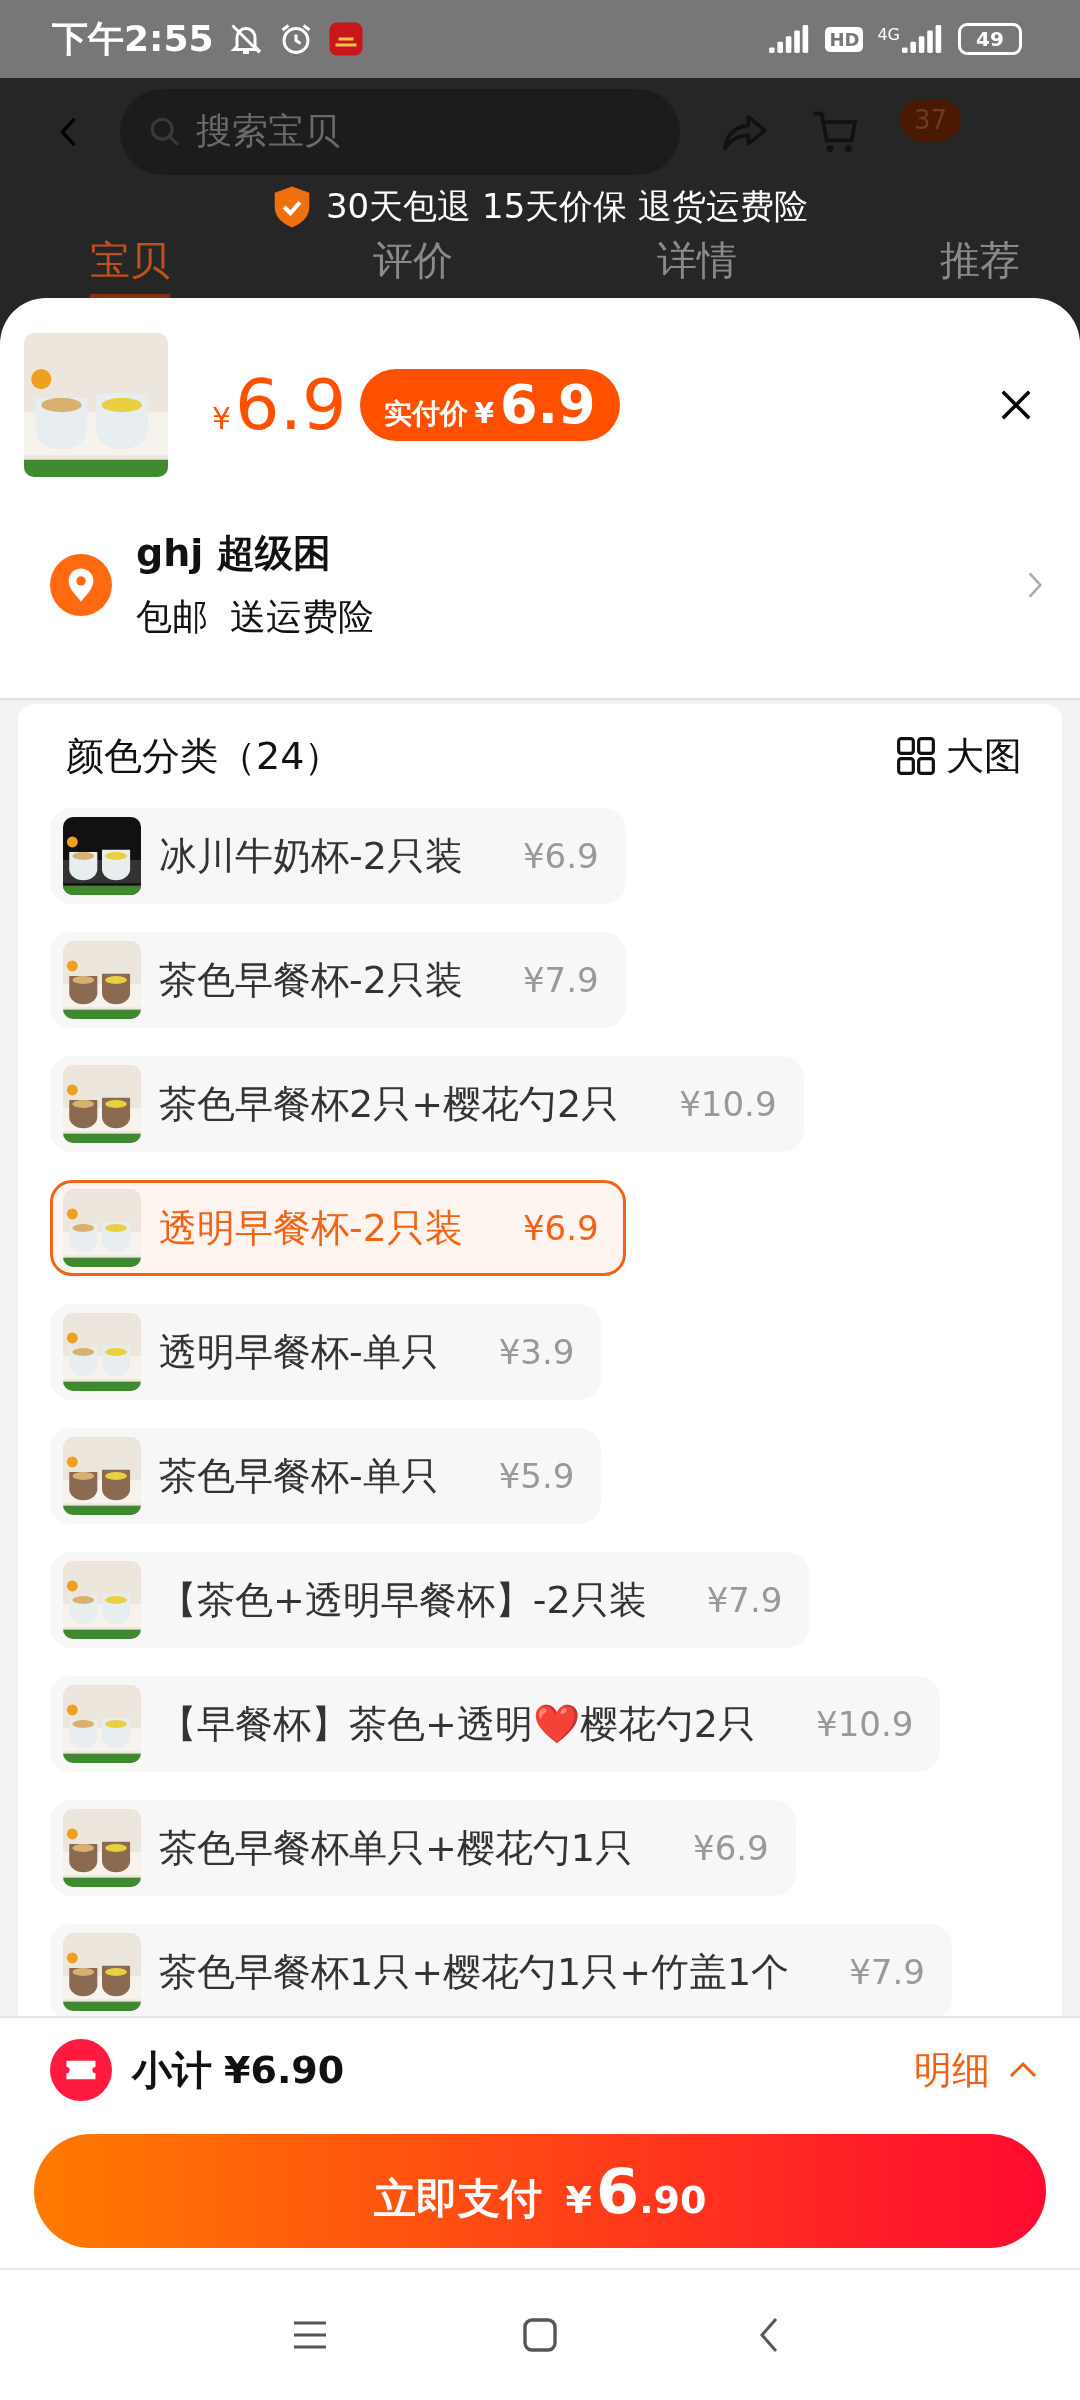 The width and height of the screenshot is (1080, 2400). What do you see at coordinates (81, 585) in the screenshot?
I see `location-pin-icon` at bounding box center [81, 585].